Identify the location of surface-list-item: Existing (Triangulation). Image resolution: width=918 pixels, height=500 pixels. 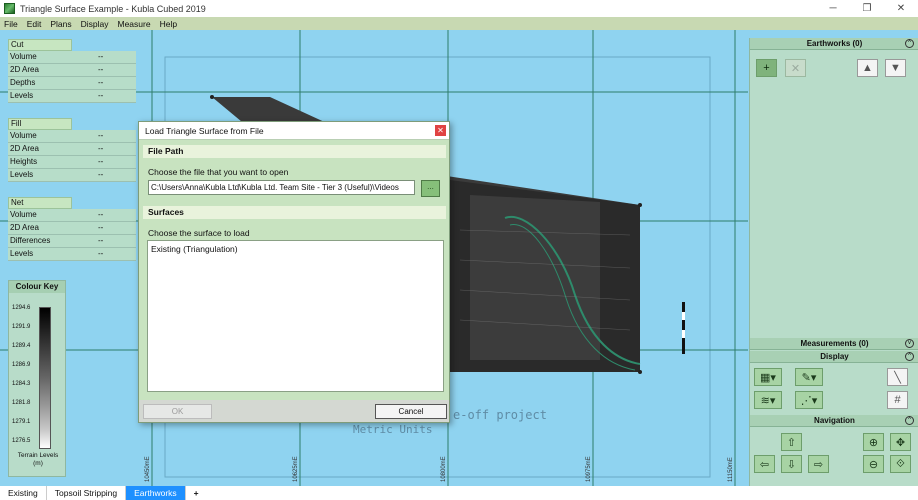
(295, 249).